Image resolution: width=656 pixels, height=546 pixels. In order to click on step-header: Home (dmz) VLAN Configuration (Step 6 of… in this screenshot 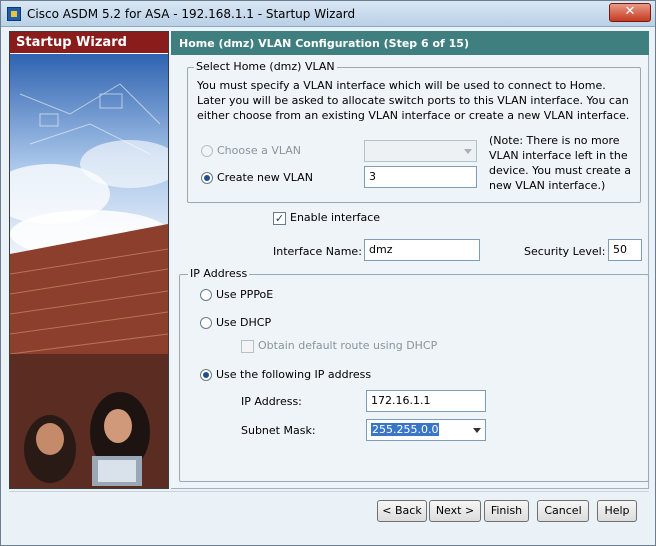, I will do `click(410, 43)`.